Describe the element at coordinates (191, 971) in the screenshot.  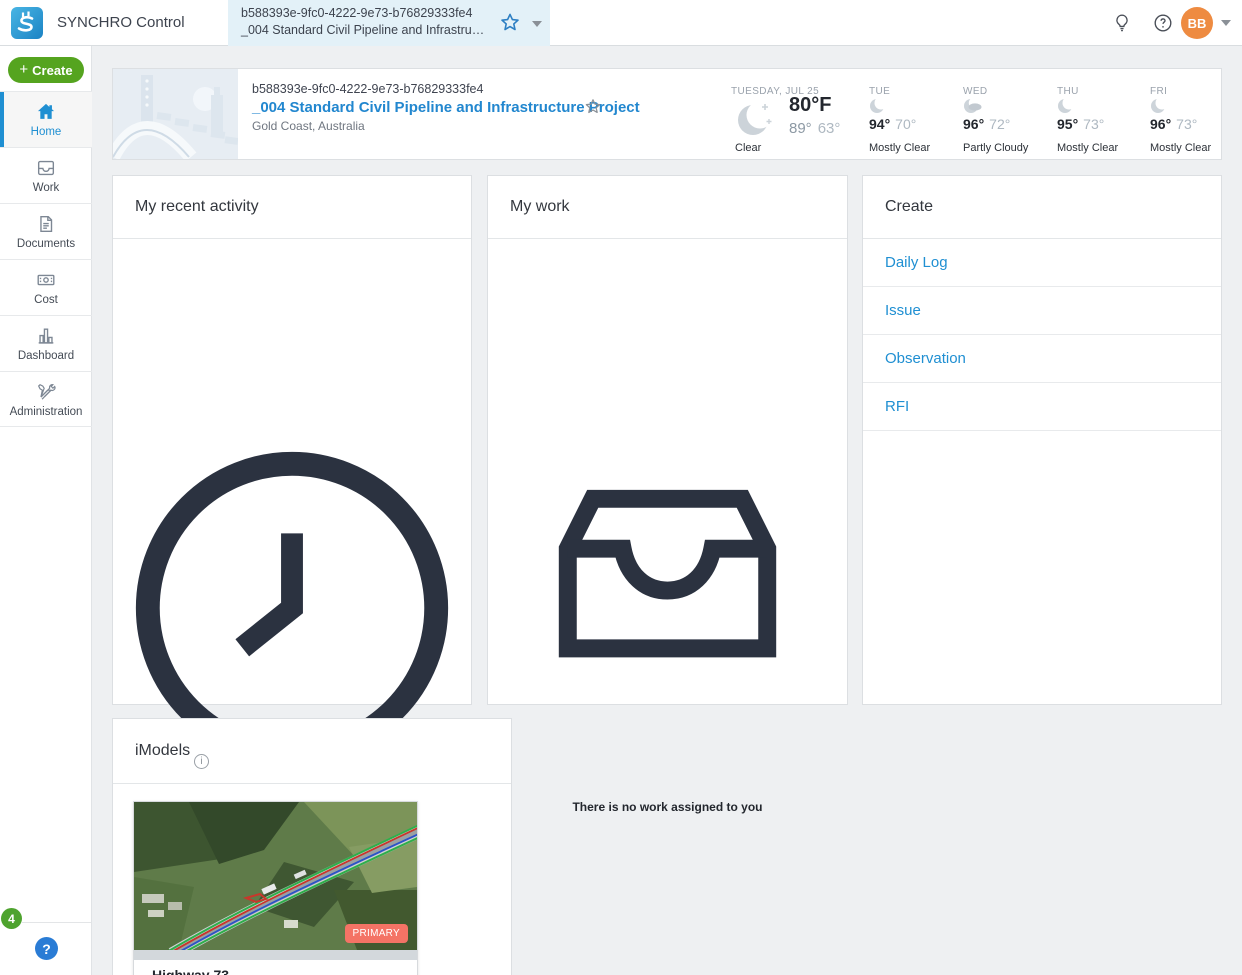
I see `imodel-name: Highway 73` at that location.